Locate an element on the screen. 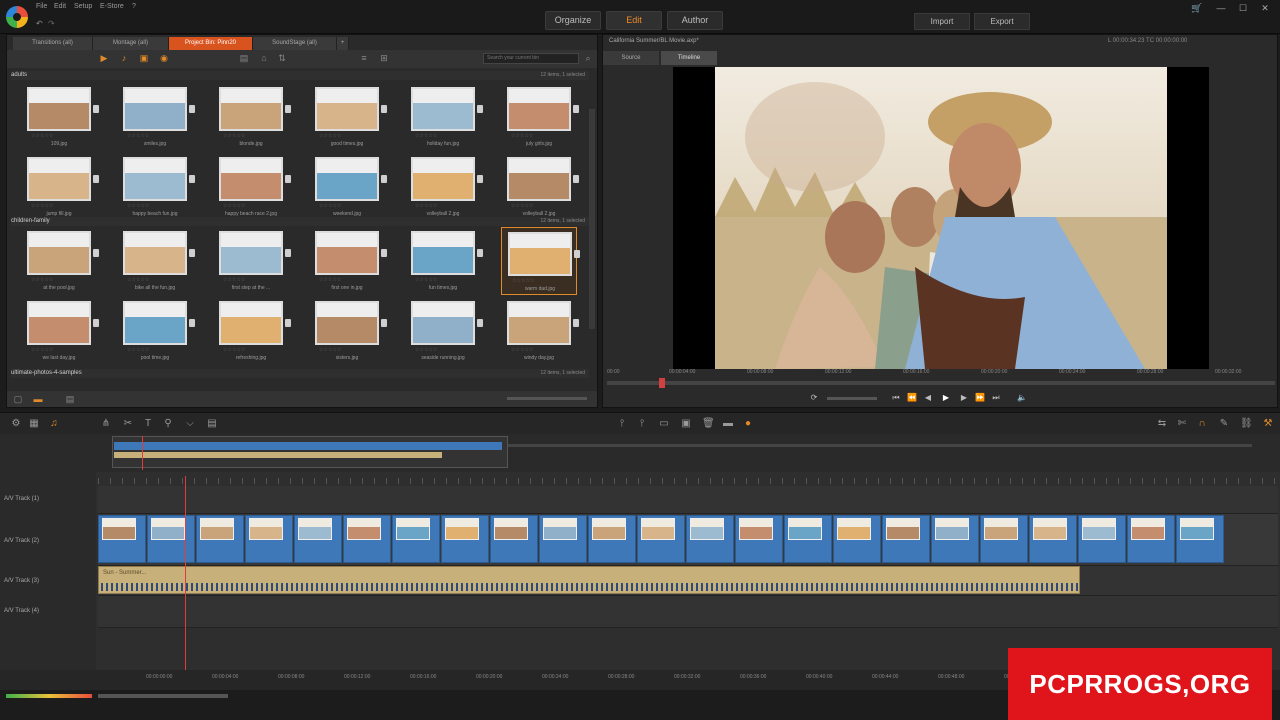  media-thumbnail: ☆☆☆☆☆ we last day.jpg is located at coordinates (60, 331).